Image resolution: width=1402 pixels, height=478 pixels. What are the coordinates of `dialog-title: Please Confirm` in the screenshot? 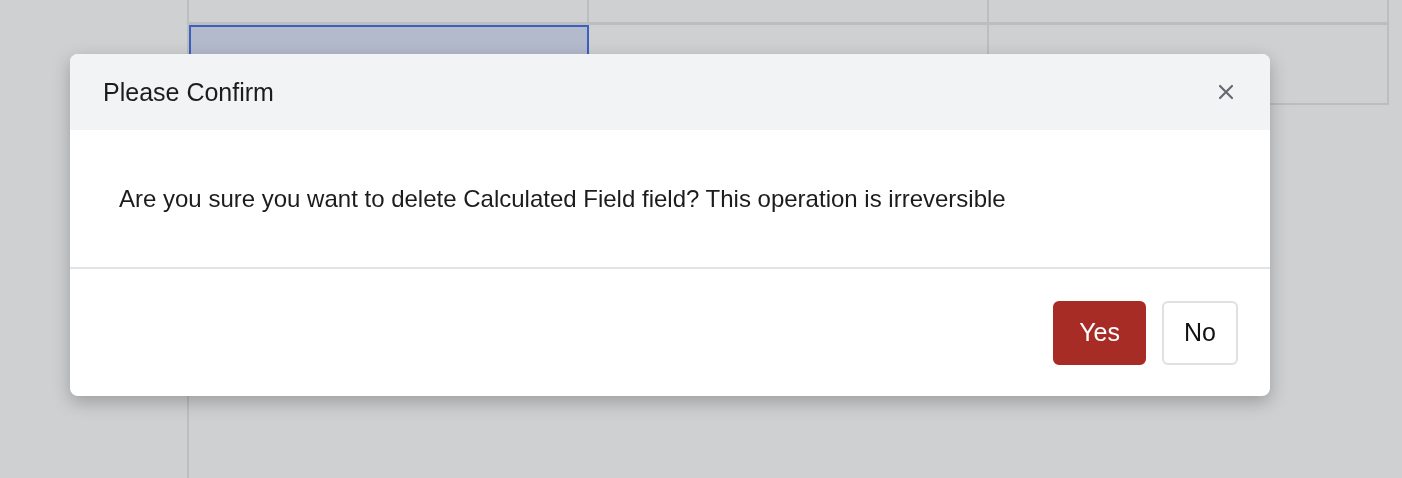 It's located at (188, 92).